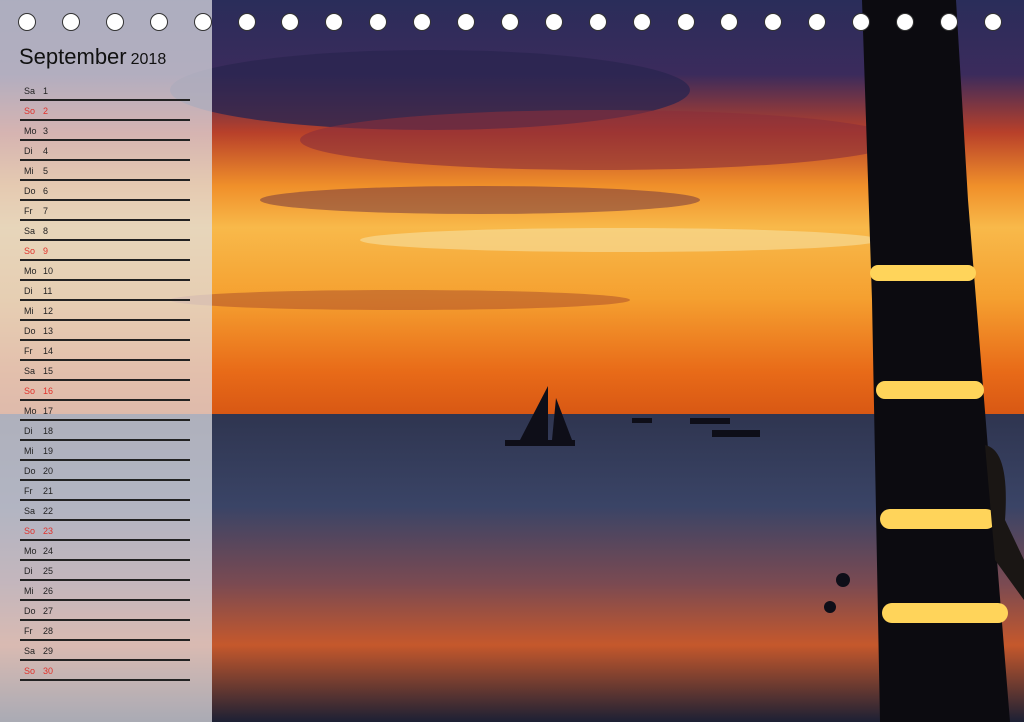  What do you see at coordinates (105, 471) in the screenshot?
I see `day-row: Do 20` at bounding box center [105, 471].